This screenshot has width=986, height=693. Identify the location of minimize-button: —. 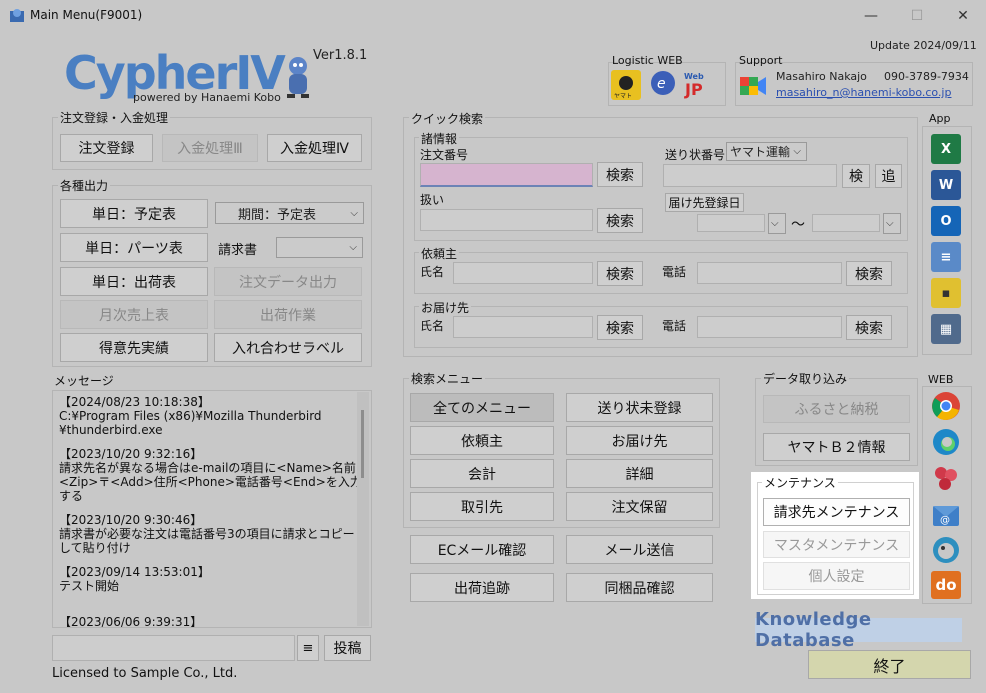
(871, 16).